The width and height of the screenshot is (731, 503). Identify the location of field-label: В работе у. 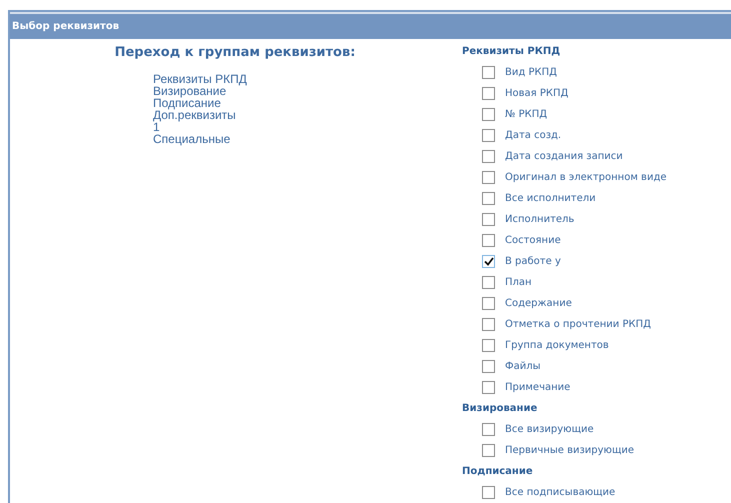
(533, 262).